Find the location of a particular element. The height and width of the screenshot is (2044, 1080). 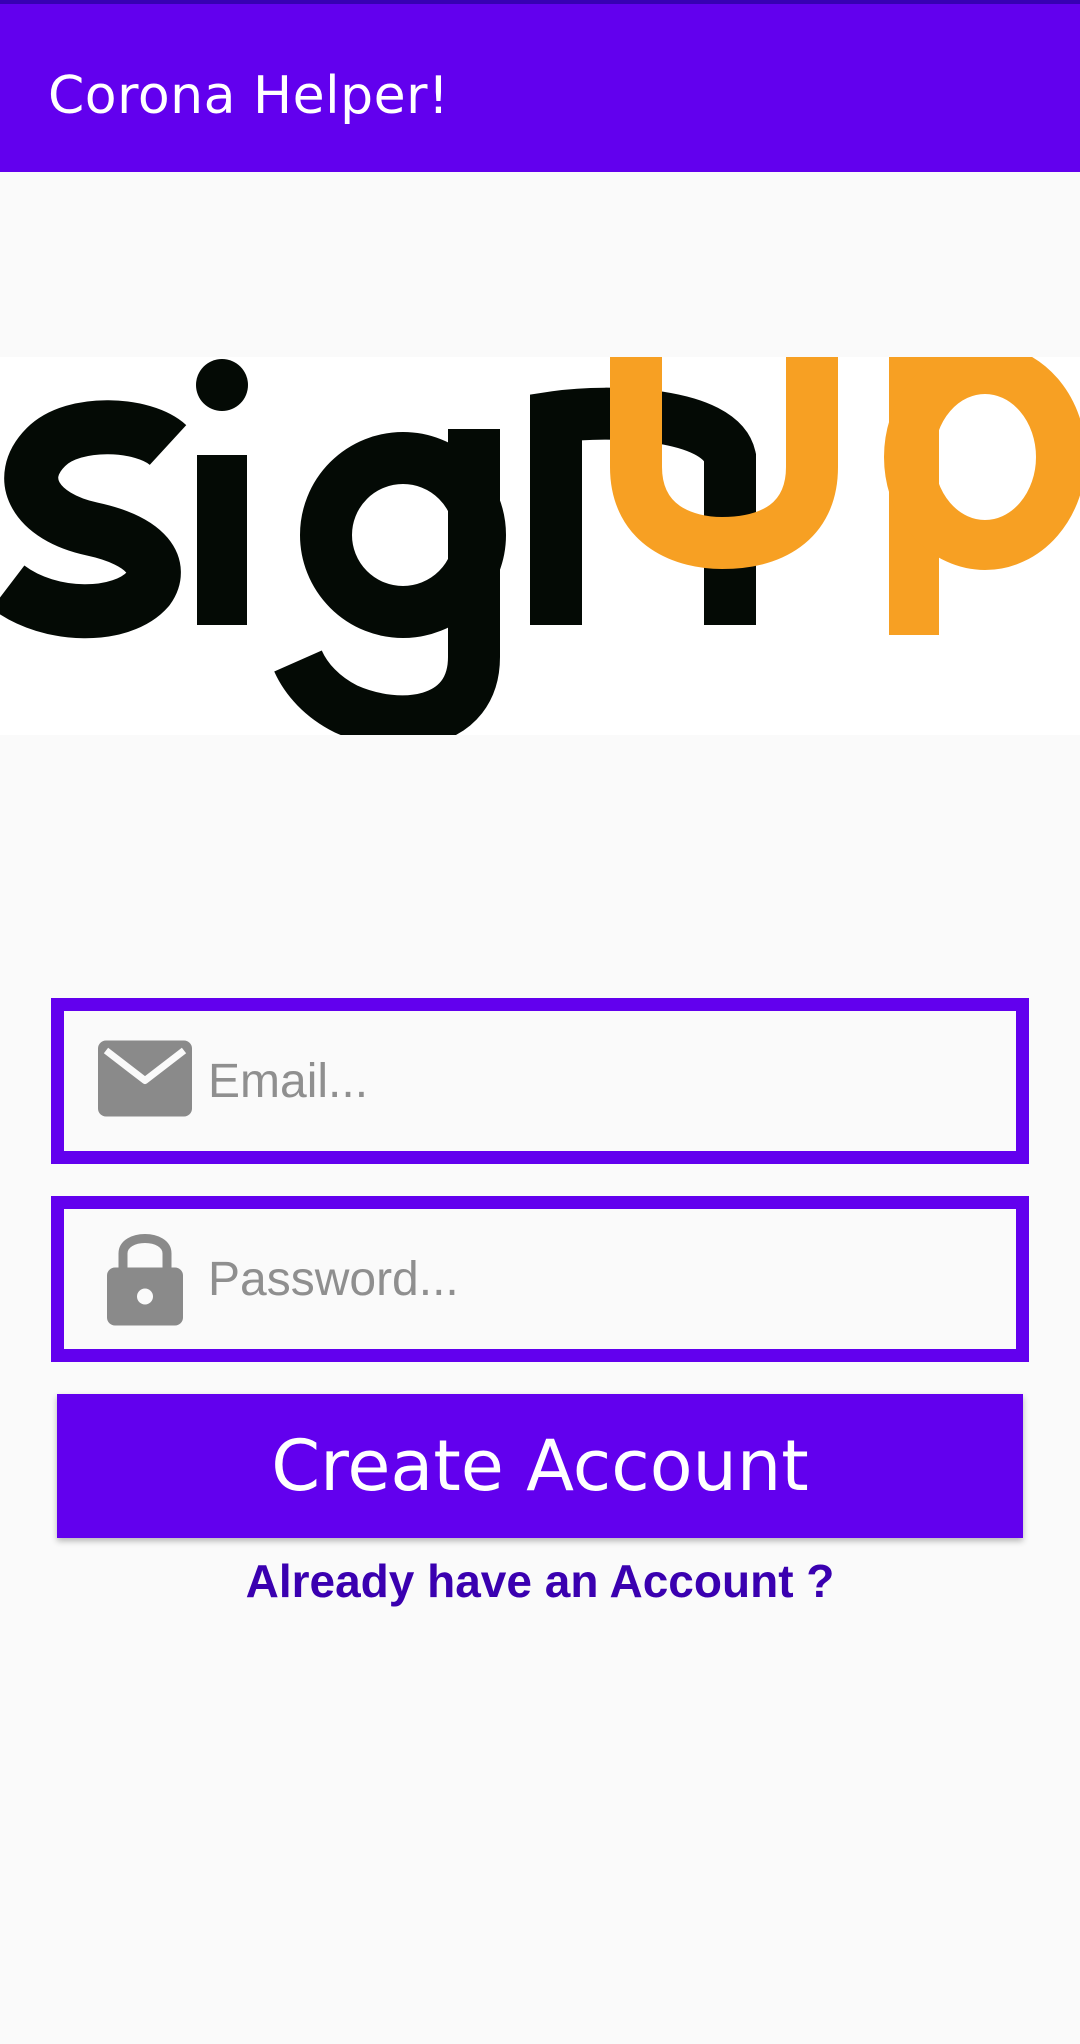

logo-letter-p-bowl is located at coordinates (982, 463).